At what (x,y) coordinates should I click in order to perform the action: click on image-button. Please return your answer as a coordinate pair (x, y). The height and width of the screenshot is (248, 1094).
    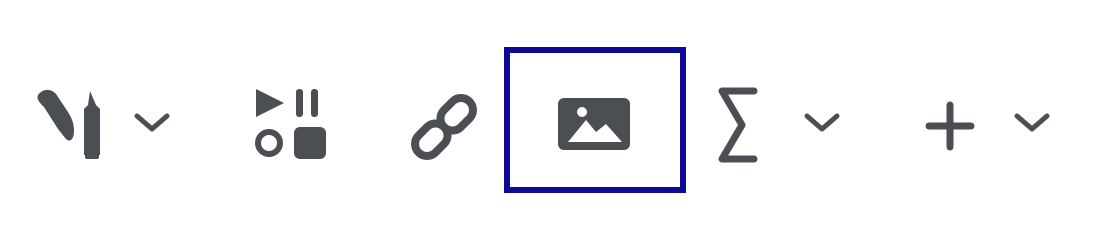
    Looking at the image, I should click on (595, 120).